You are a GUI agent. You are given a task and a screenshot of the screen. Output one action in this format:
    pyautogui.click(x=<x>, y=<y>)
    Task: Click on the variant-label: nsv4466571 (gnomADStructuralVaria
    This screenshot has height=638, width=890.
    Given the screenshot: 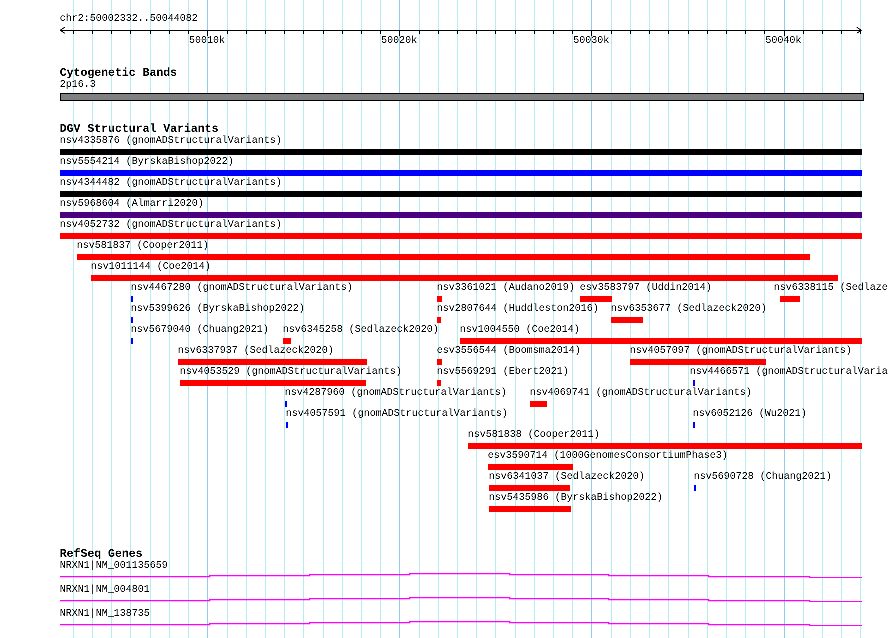 What is the action you would take?
    pyautogui.click(x=789, y=373)
    